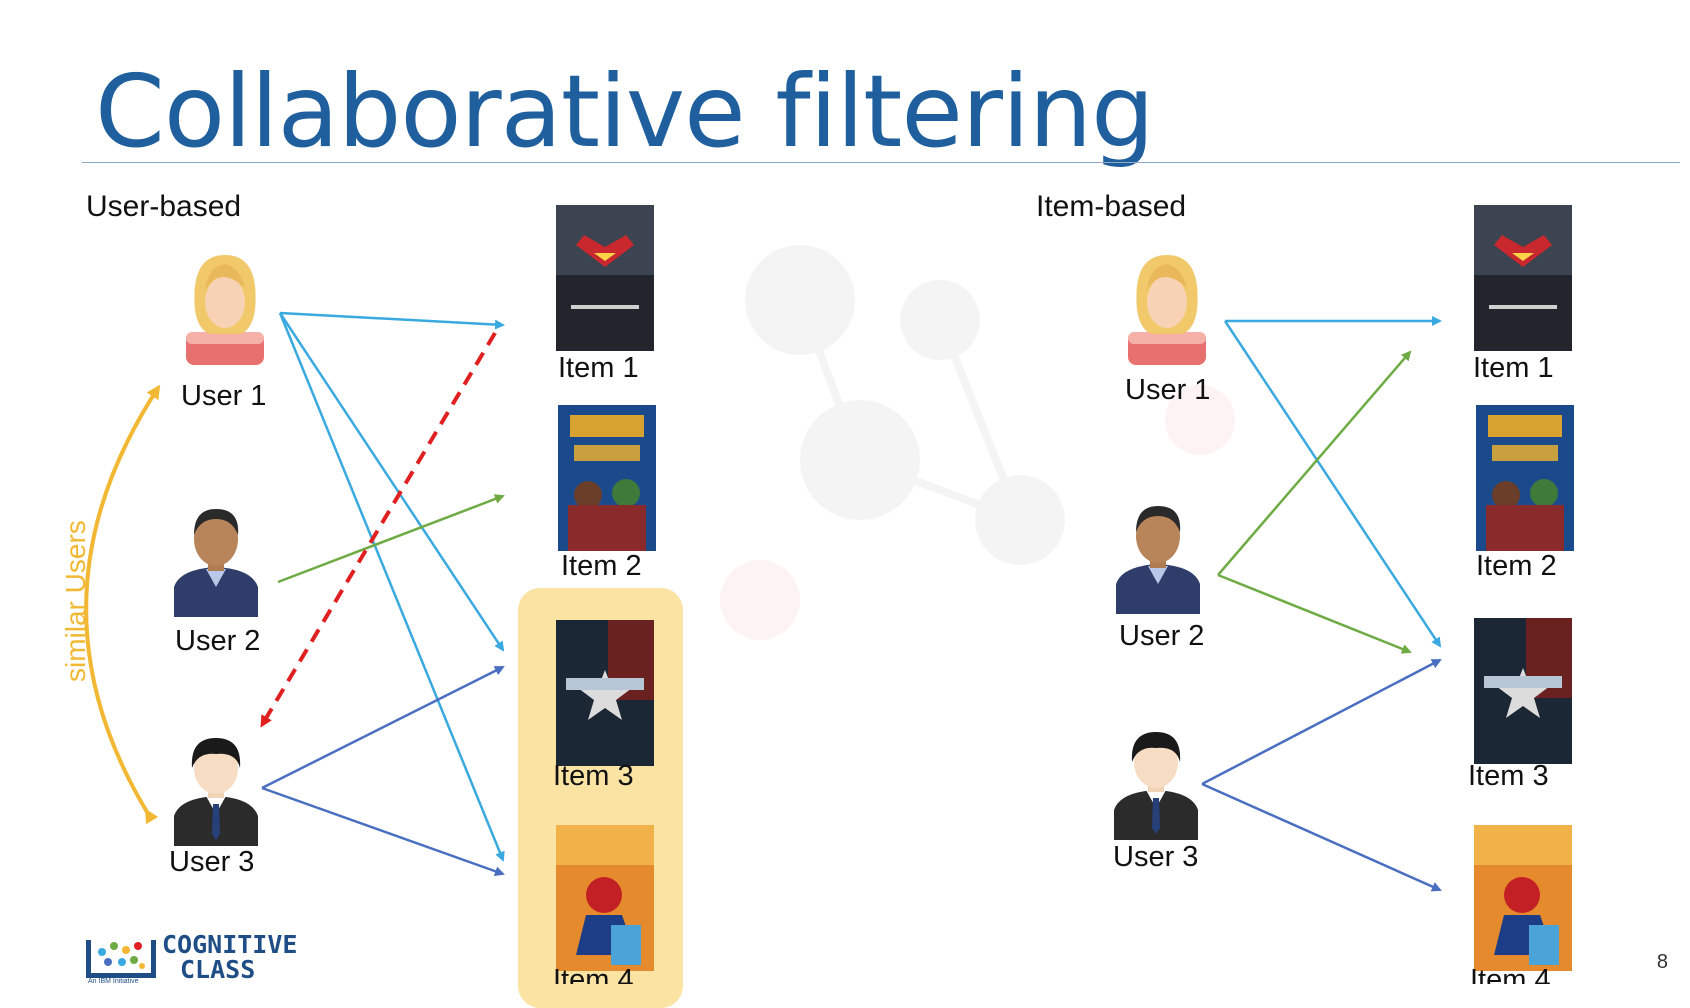 The height and width of the screenshot is (1008, 1690). What do you see at coordinates (1314, 463) in the screenshot?
I see `ib-user2-item1-arrow` at bounding box center [1314, 463].